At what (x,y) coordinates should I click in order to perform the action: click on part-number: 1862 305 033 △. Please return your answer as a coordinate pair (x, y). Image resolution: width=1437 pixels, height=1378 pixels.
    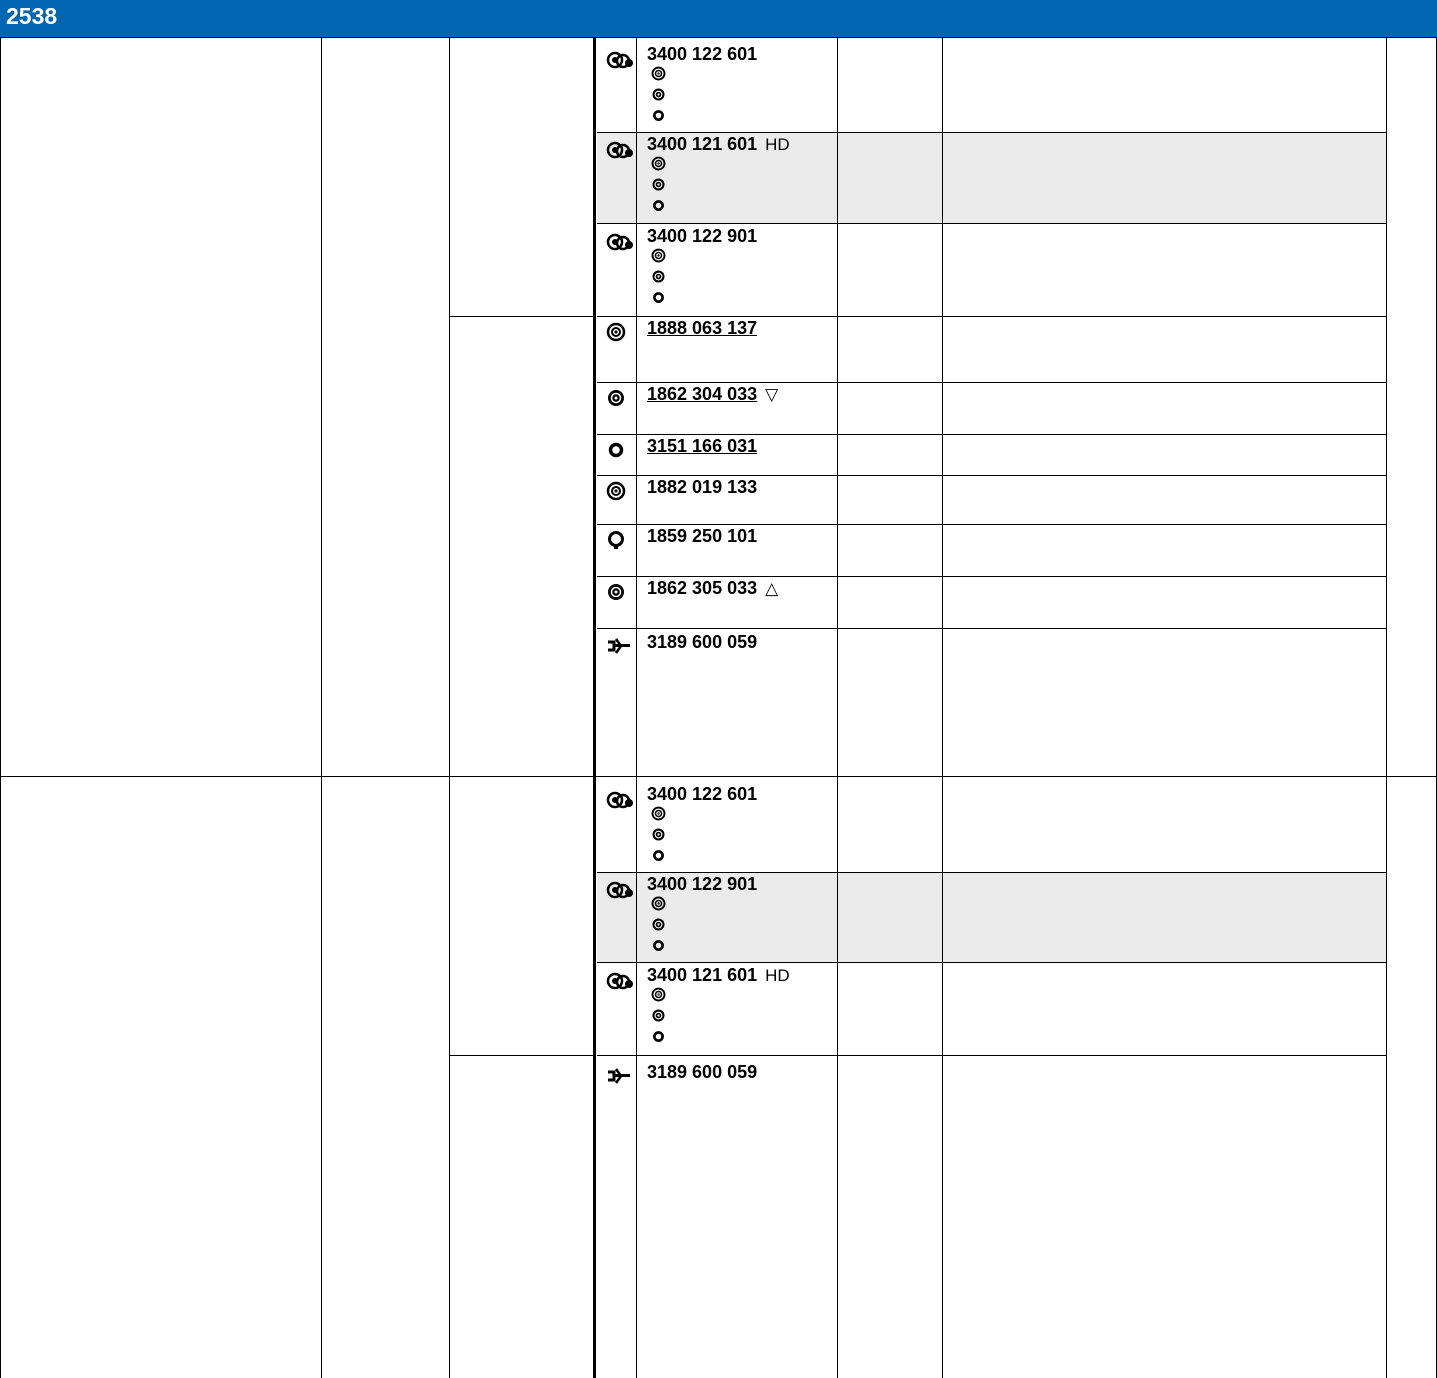
    Looking at the image, I should click on (712, 588).